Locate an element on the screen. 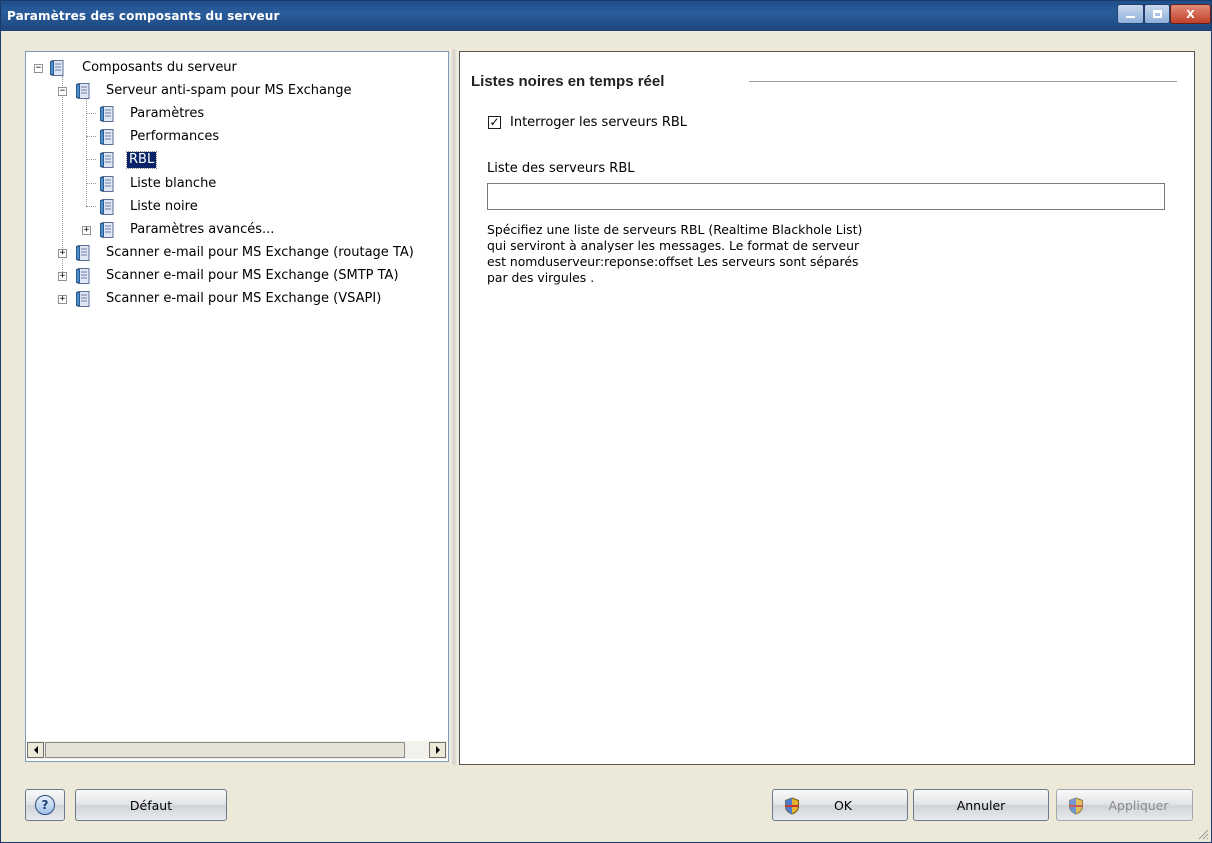  tree-item-root: − Composants du serveur is located at coordinates (236, 68).